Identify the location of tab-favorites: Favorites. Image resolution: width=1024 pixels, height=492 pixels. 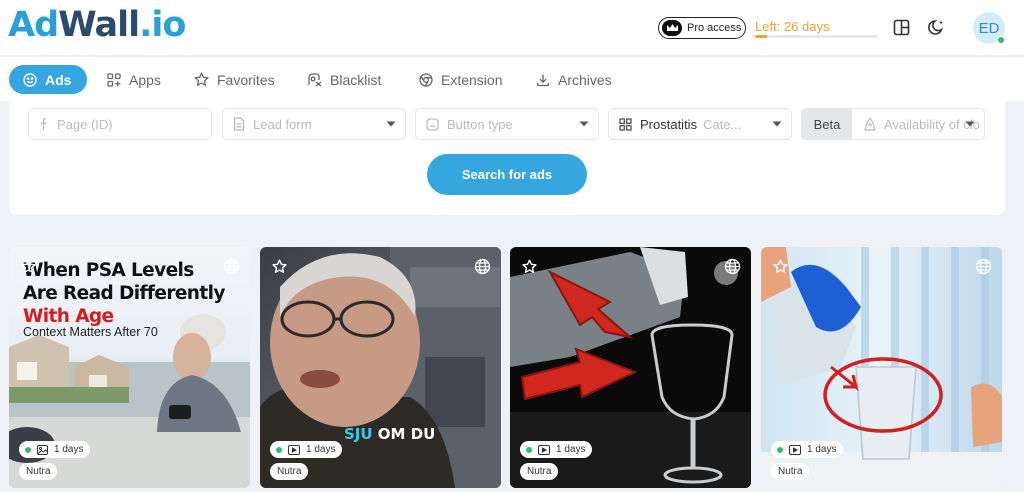
(234, 79).